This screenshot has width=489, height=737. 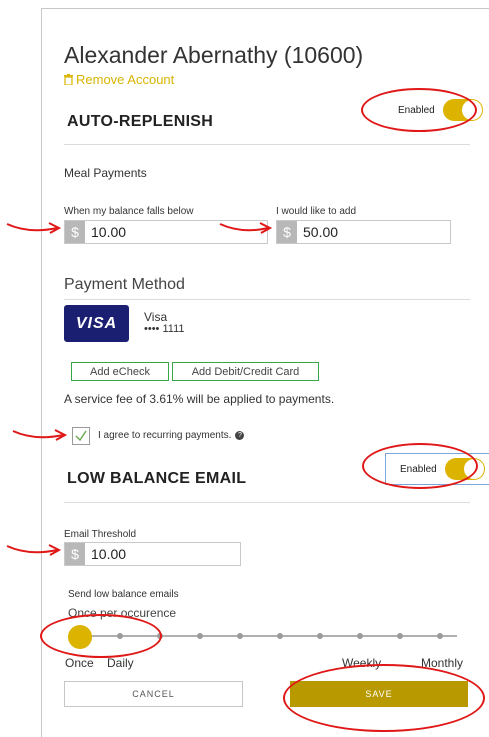 What do you see at coordinates (129, 211) in the screenshot?
I see `balance-falls-label: When my balance falls below` at bounding box center [129, 211].